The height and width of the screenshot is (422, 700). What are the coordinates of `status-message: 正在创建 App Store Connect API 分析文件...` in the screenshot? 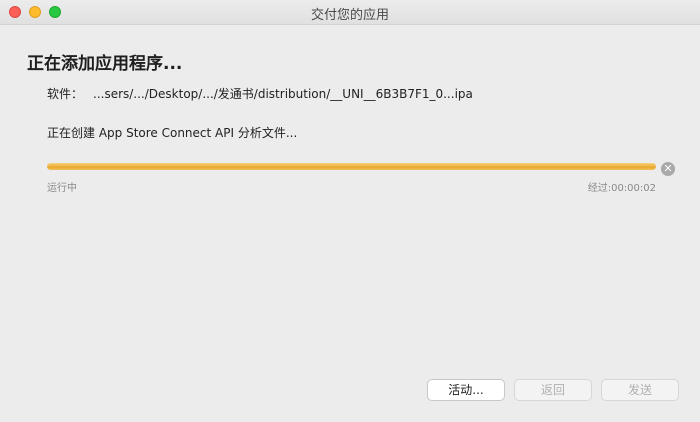 It's located at (172, 133).